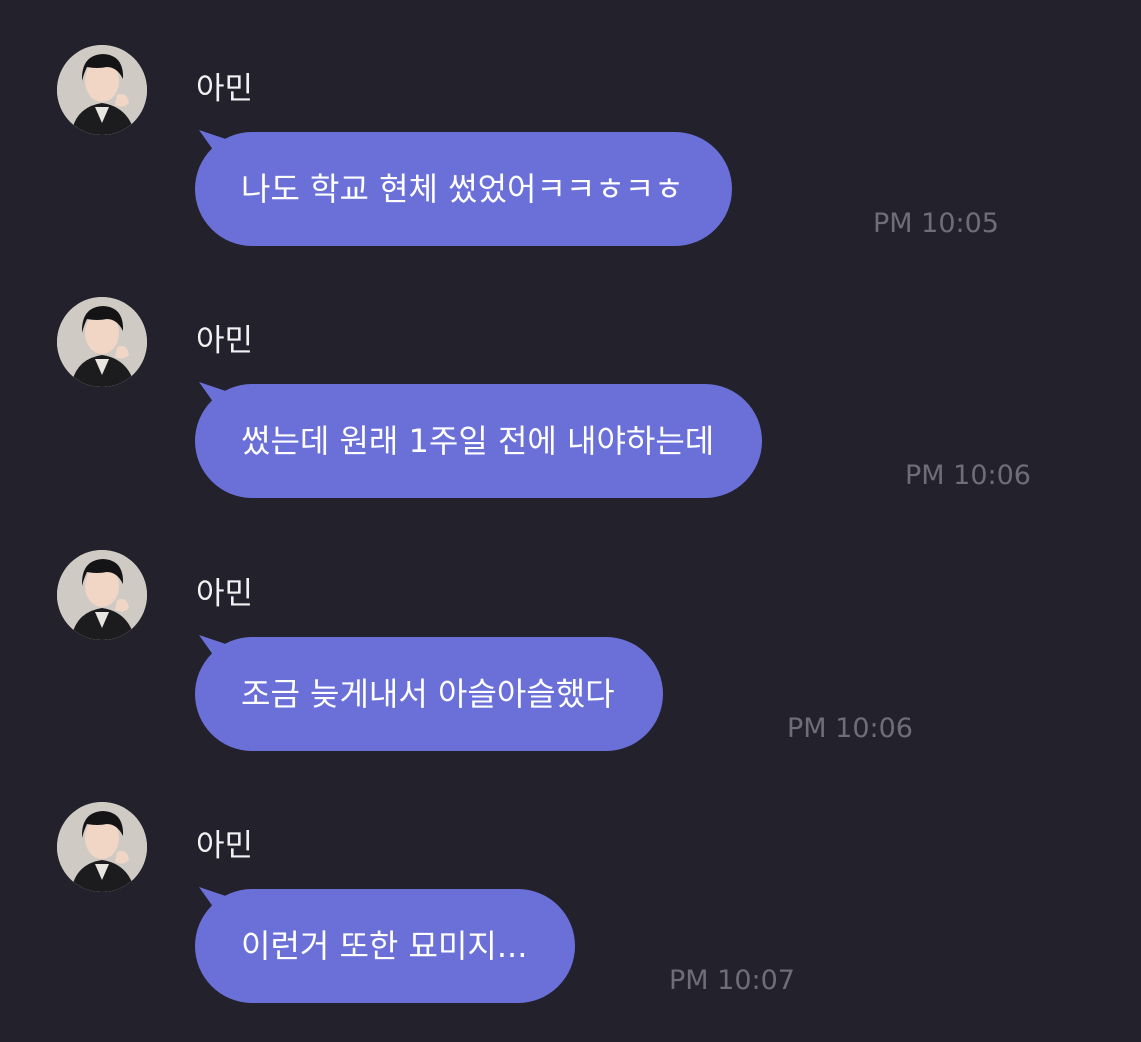  Describe the element at coordinates (463, 189) in the screenshot. I see `message-bubble: 나도 학교 현체 썼었어ㅋㅋㅎㅋㅎ` at that location.